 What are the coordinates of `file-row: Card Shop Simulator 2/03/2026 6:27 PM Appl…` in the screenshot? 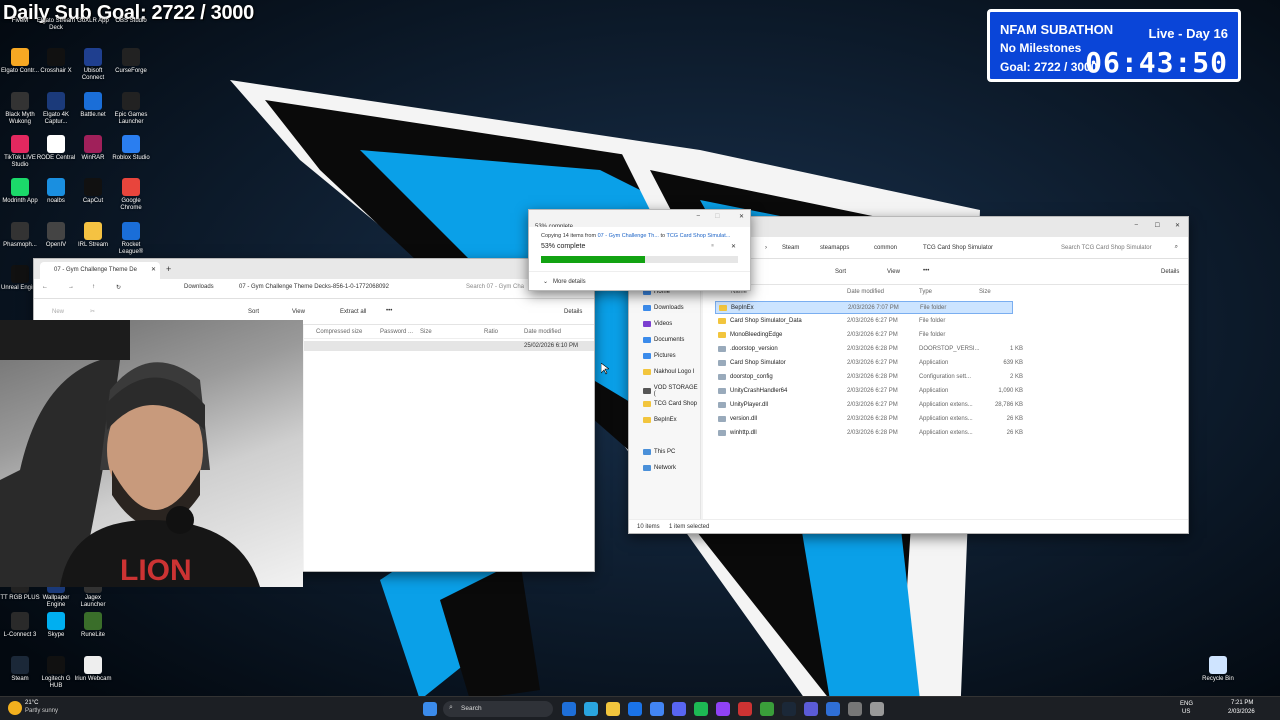 It's located at (869, 363).